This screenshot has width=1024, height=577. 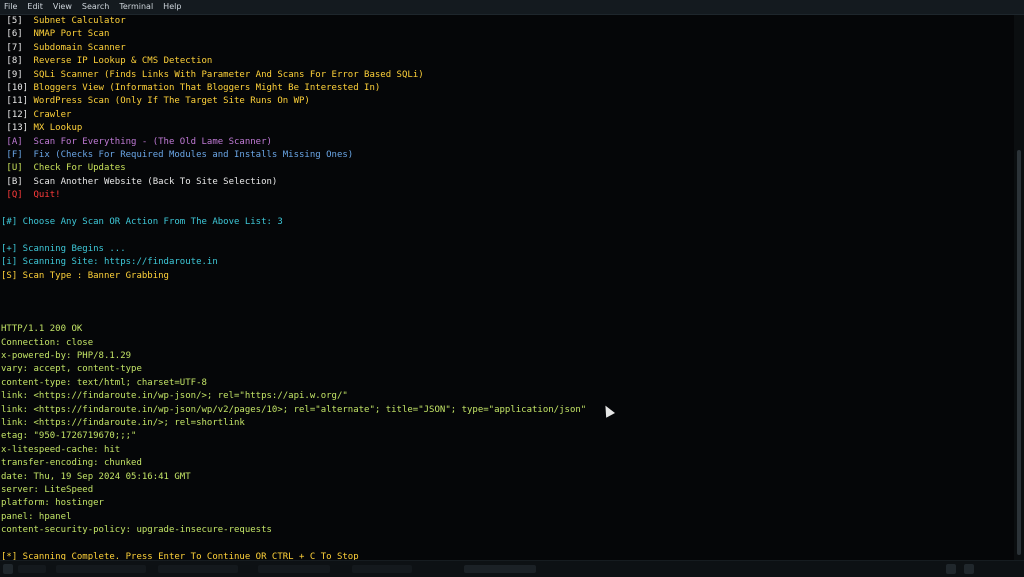 I want to click on terminal-scrollbar, so click(x=1019, y=287).